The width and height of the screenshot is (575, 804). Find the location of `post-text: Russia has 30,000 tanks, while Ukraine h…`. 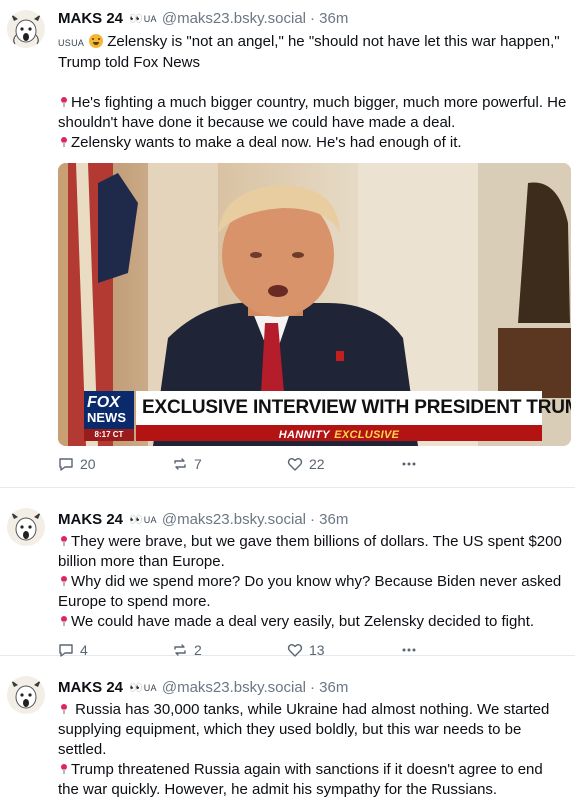

post-text: Russia has 30,000 tanks, while Ukraine h… is located at coordinates (312, 750).